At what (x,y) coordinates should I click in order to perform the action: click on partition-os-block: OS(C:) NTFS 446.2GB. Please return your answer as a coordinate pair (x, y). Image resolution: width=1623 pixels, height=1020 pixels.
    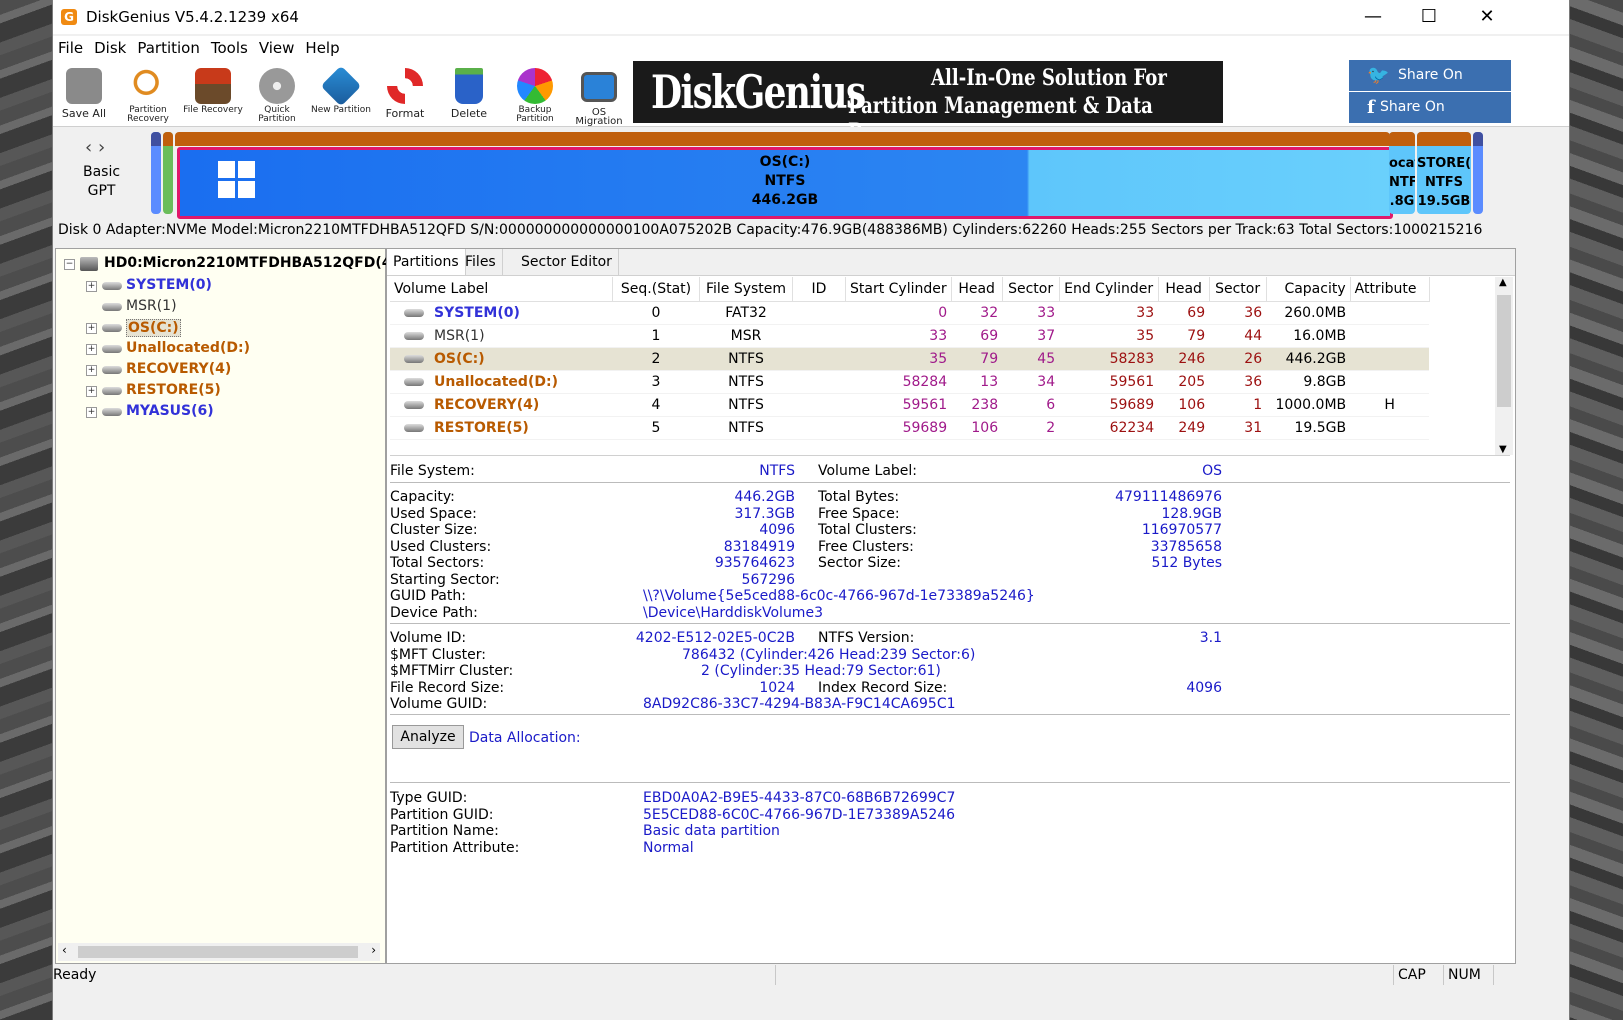
    Looking at the image, I should click on (785, 183).